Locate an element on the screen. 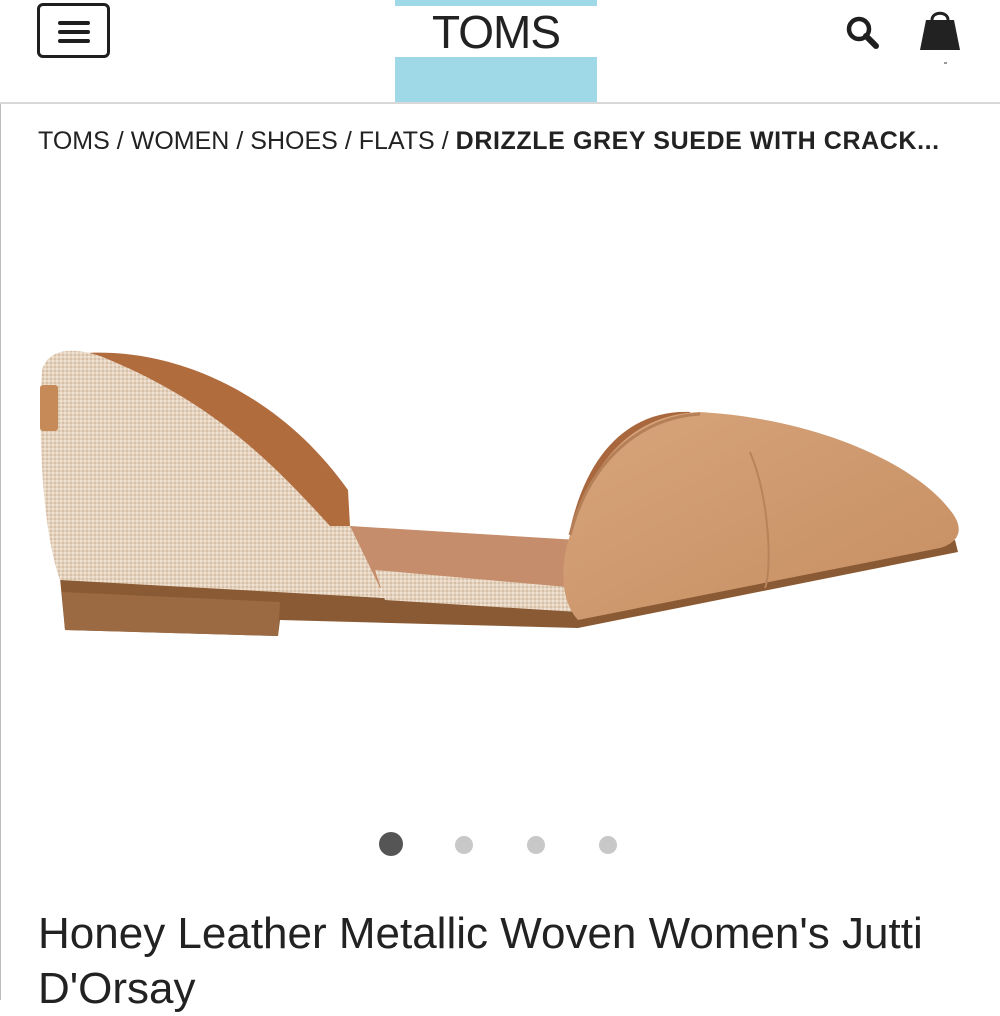 The height and width of the screenshot is (1016, 1000). shopping-bag-icon is located at coordinates (940, 30).